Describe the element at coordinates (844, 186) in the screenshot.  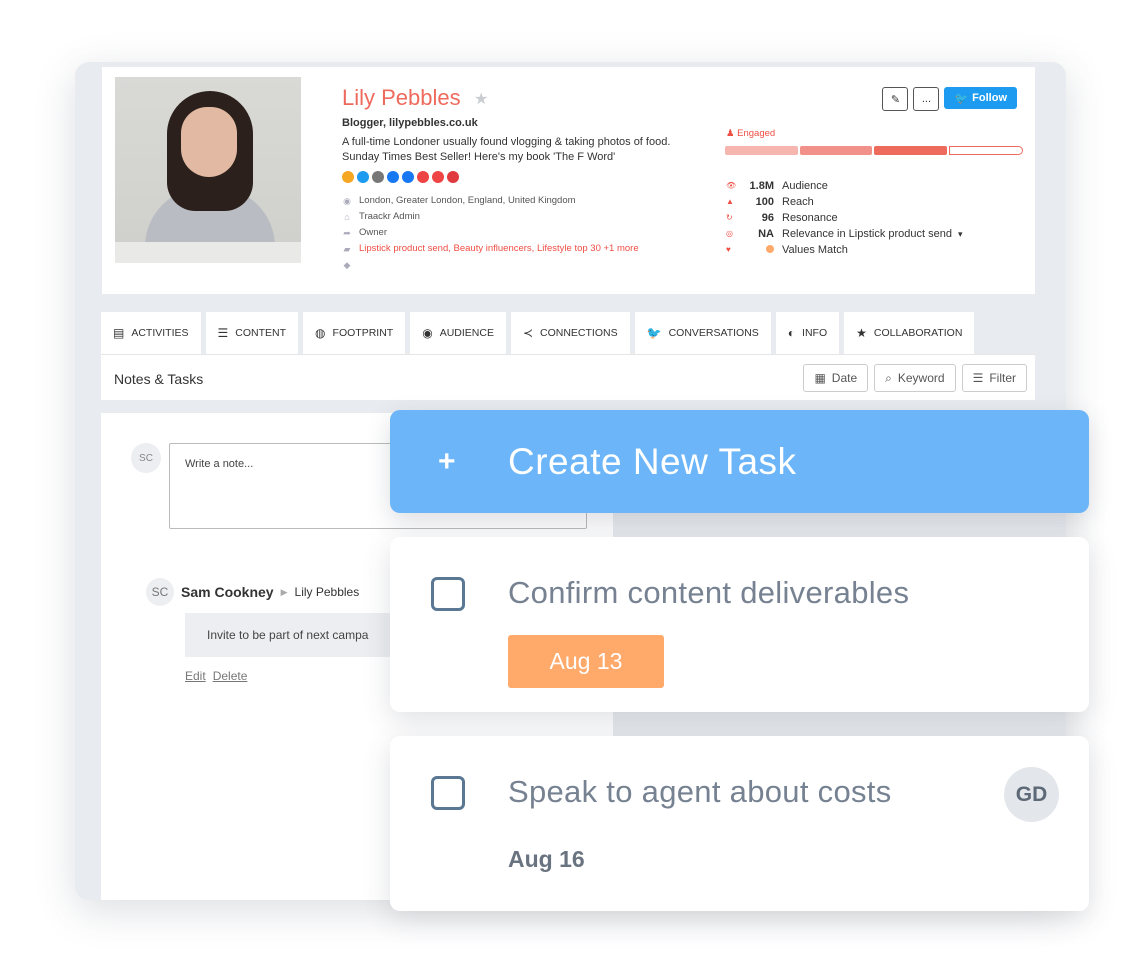
I see `stat-row: 👁 1.8M Audience` at that location.